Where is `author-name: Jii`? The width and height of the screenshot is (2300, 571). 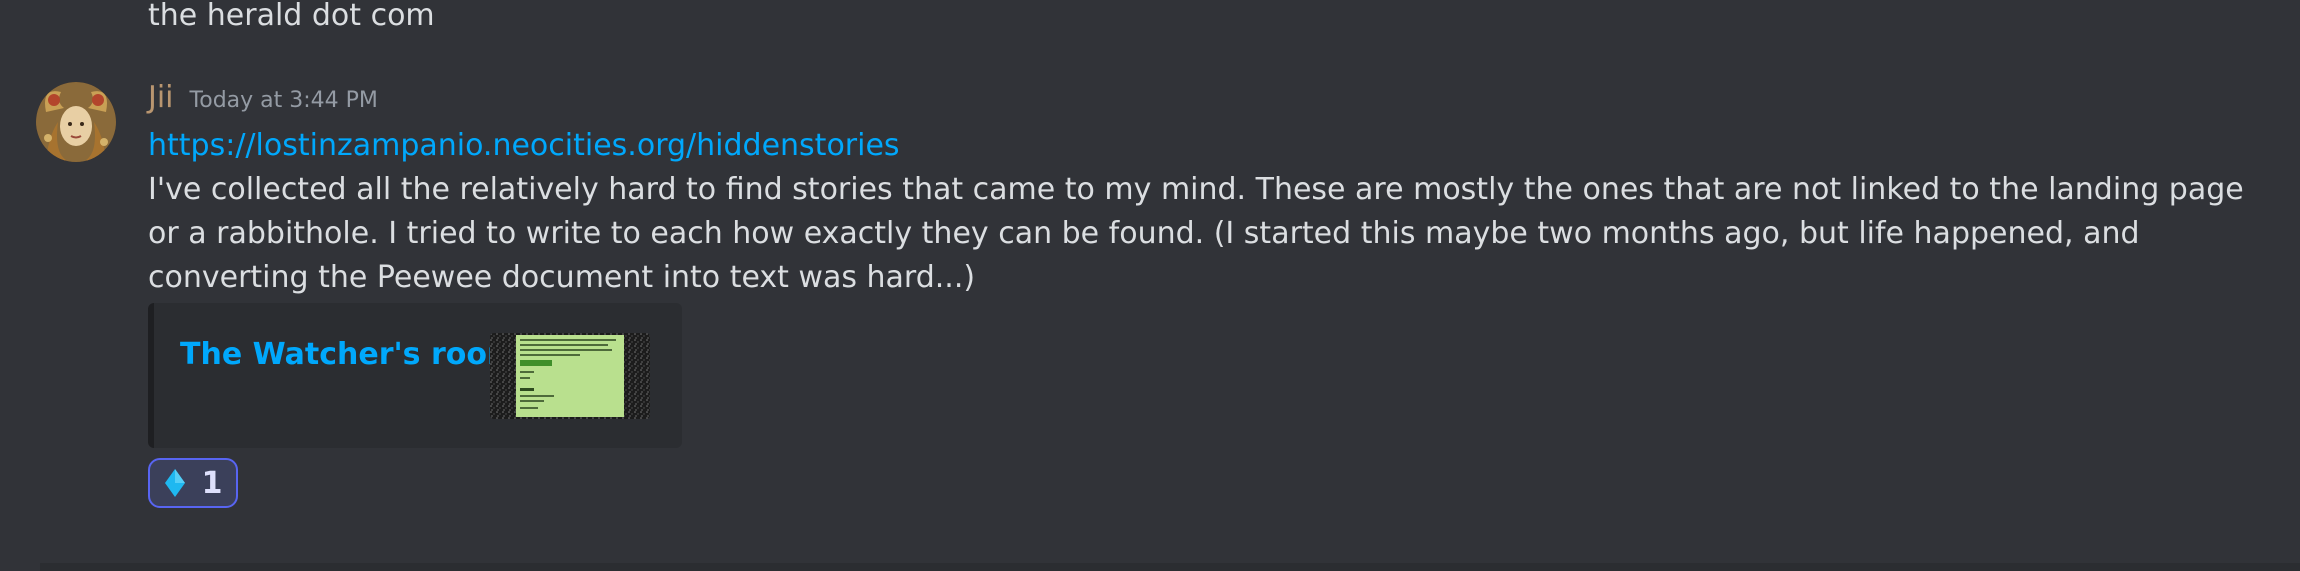 author-name: Jii is located at coordinates (161, 97).